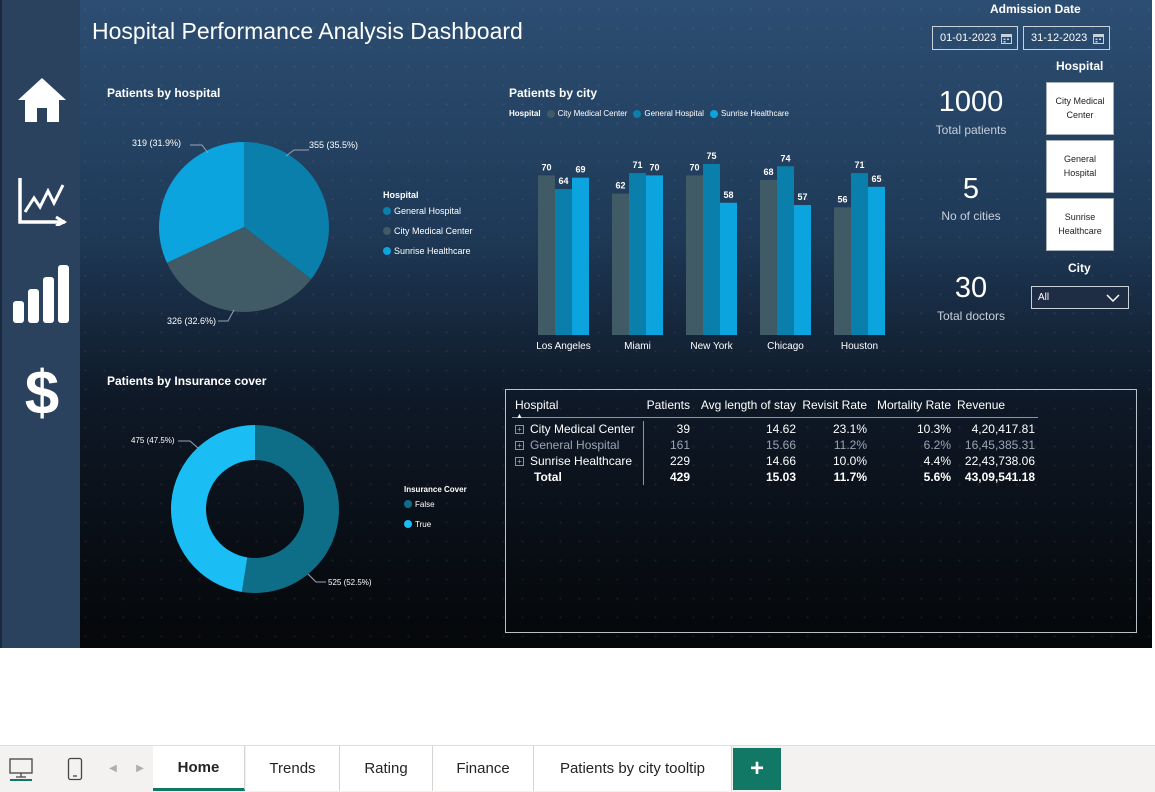 Image resolution: width=1155 pixels, height=792 pixels. I want to click on hospital-slicer-label: Hospital, so click(1080, 66).